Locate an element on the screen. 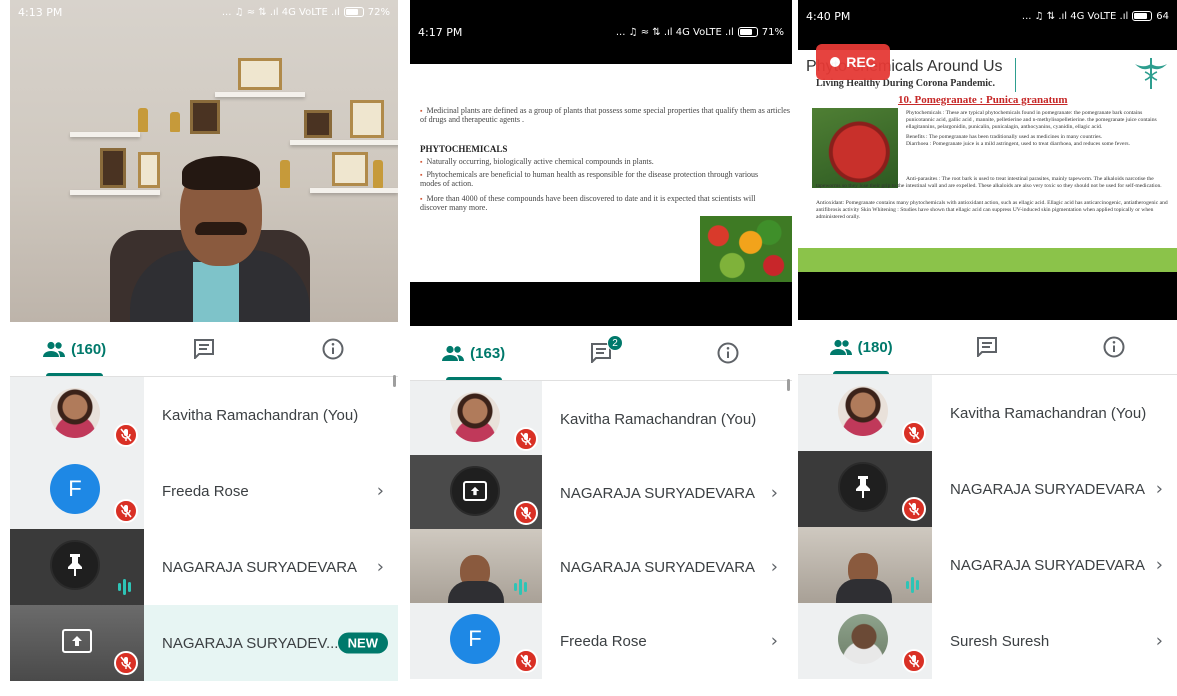 The image size is (1177, 696). tab-people: (160) is located at coordinates (74, 349).